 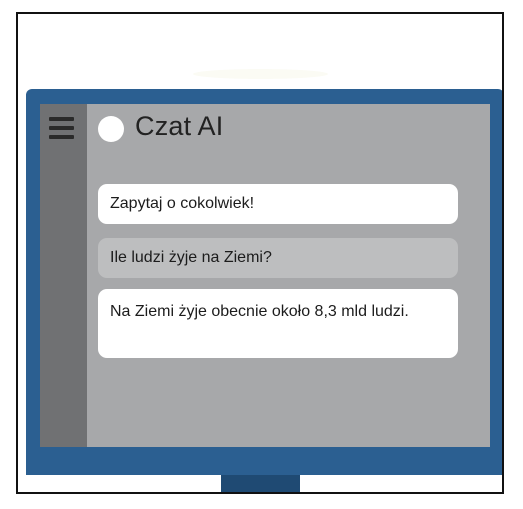 I want to click on background-highlight, so click(x=260, y=74).